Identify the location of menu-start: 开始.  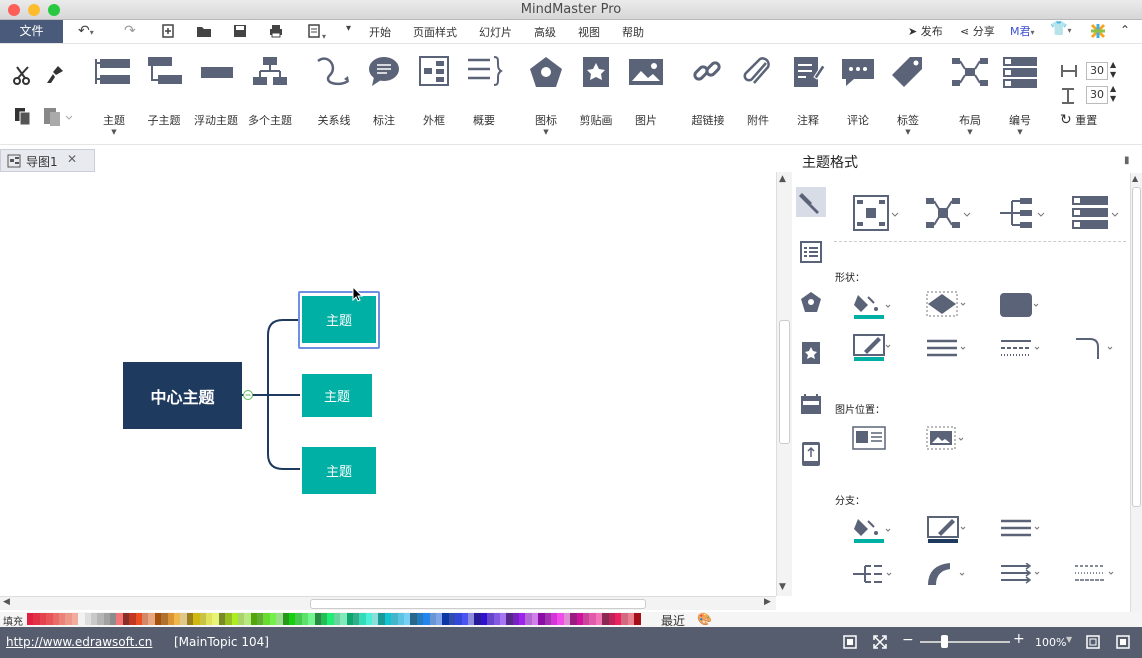
(380, 32).